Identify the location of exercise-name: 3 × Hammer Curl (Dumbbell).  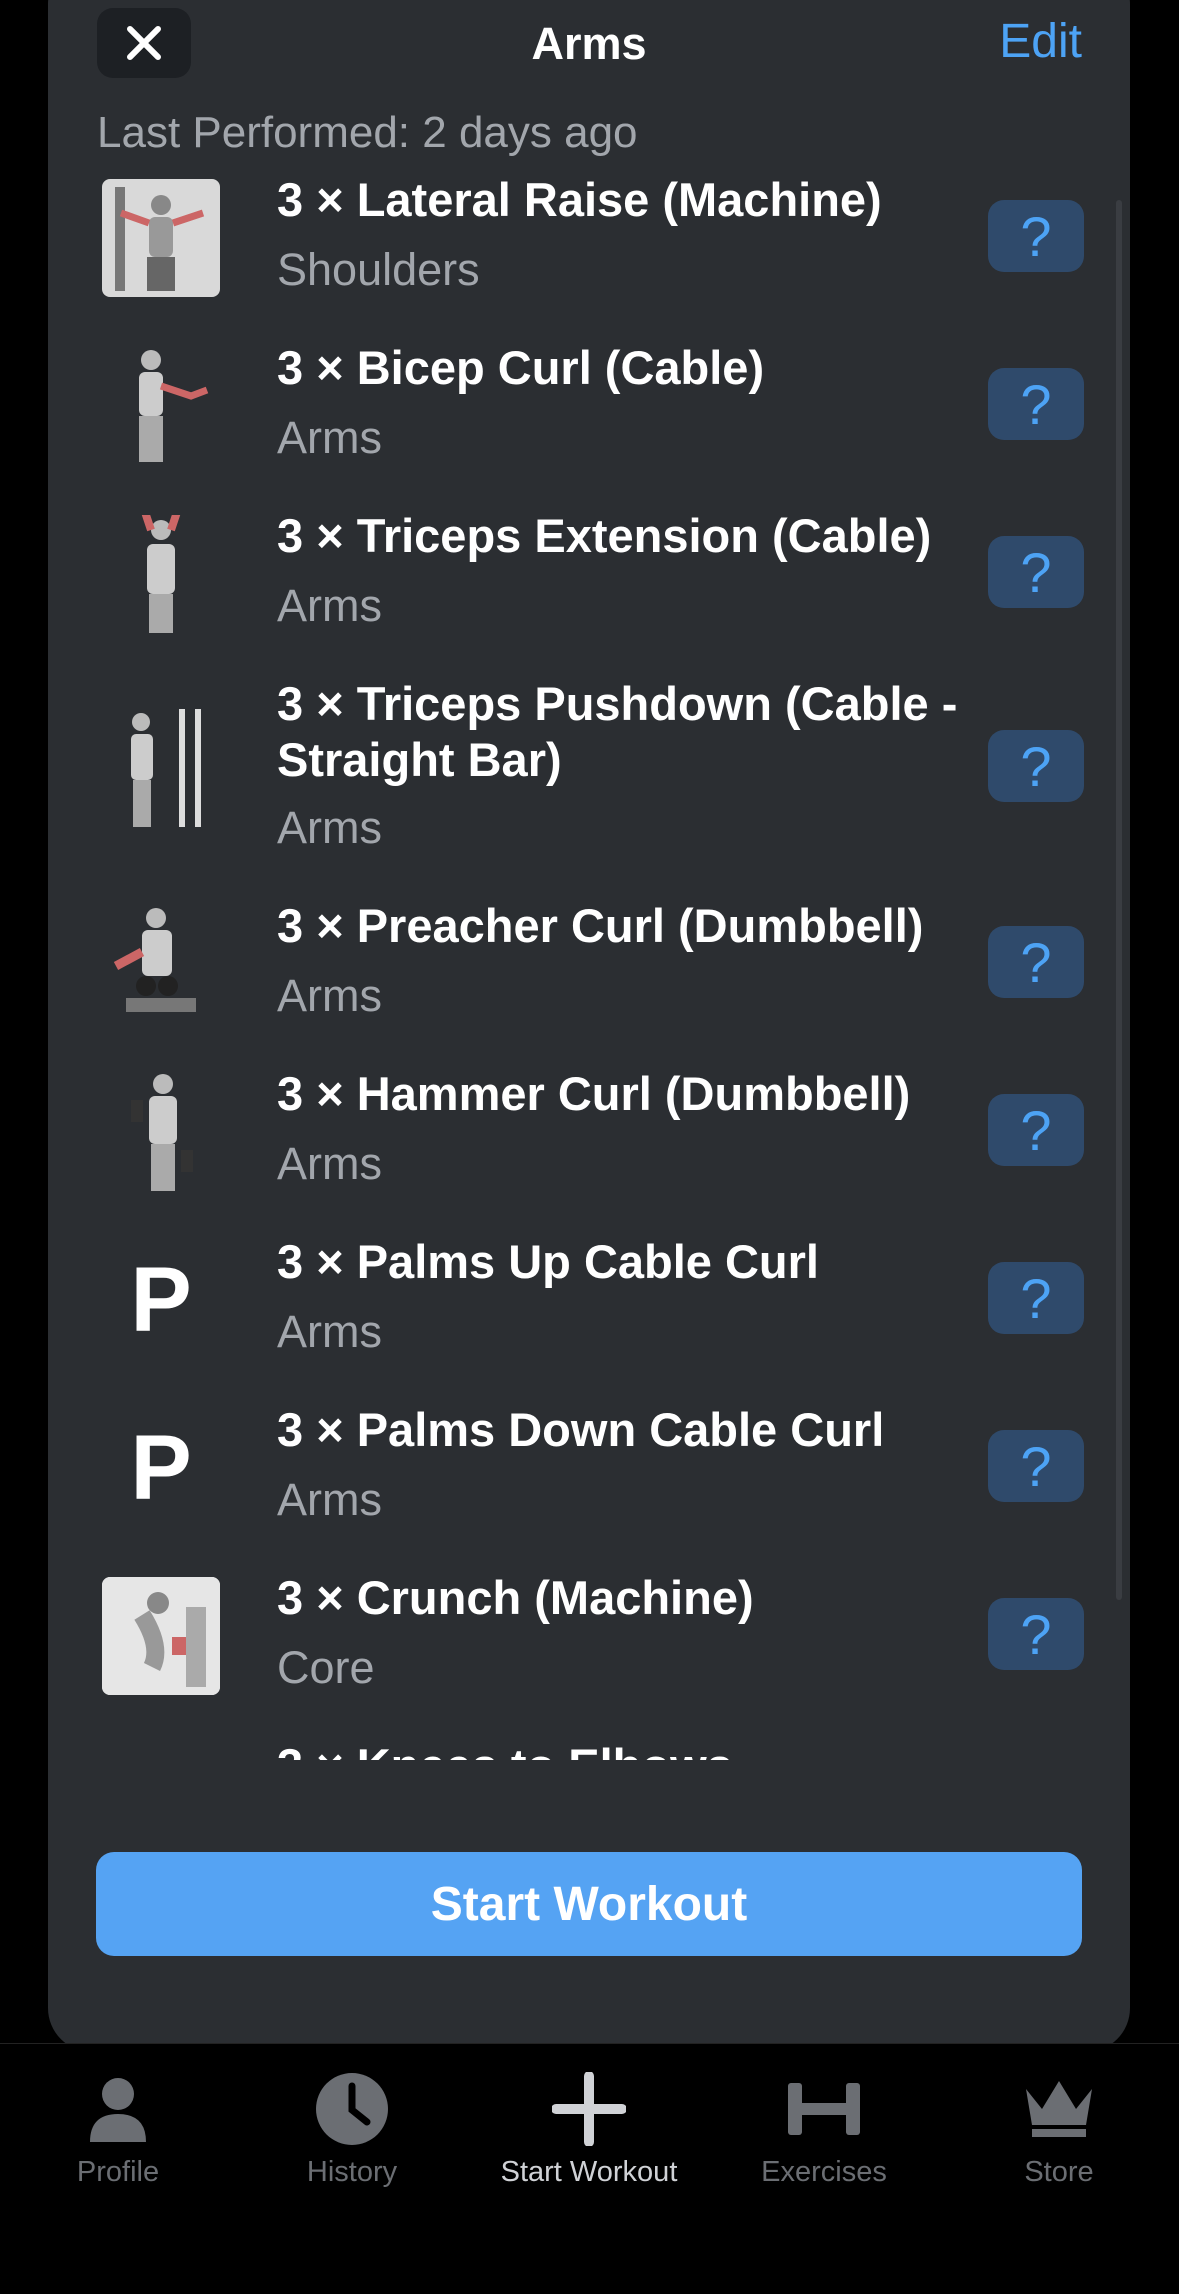
(594, 1093).